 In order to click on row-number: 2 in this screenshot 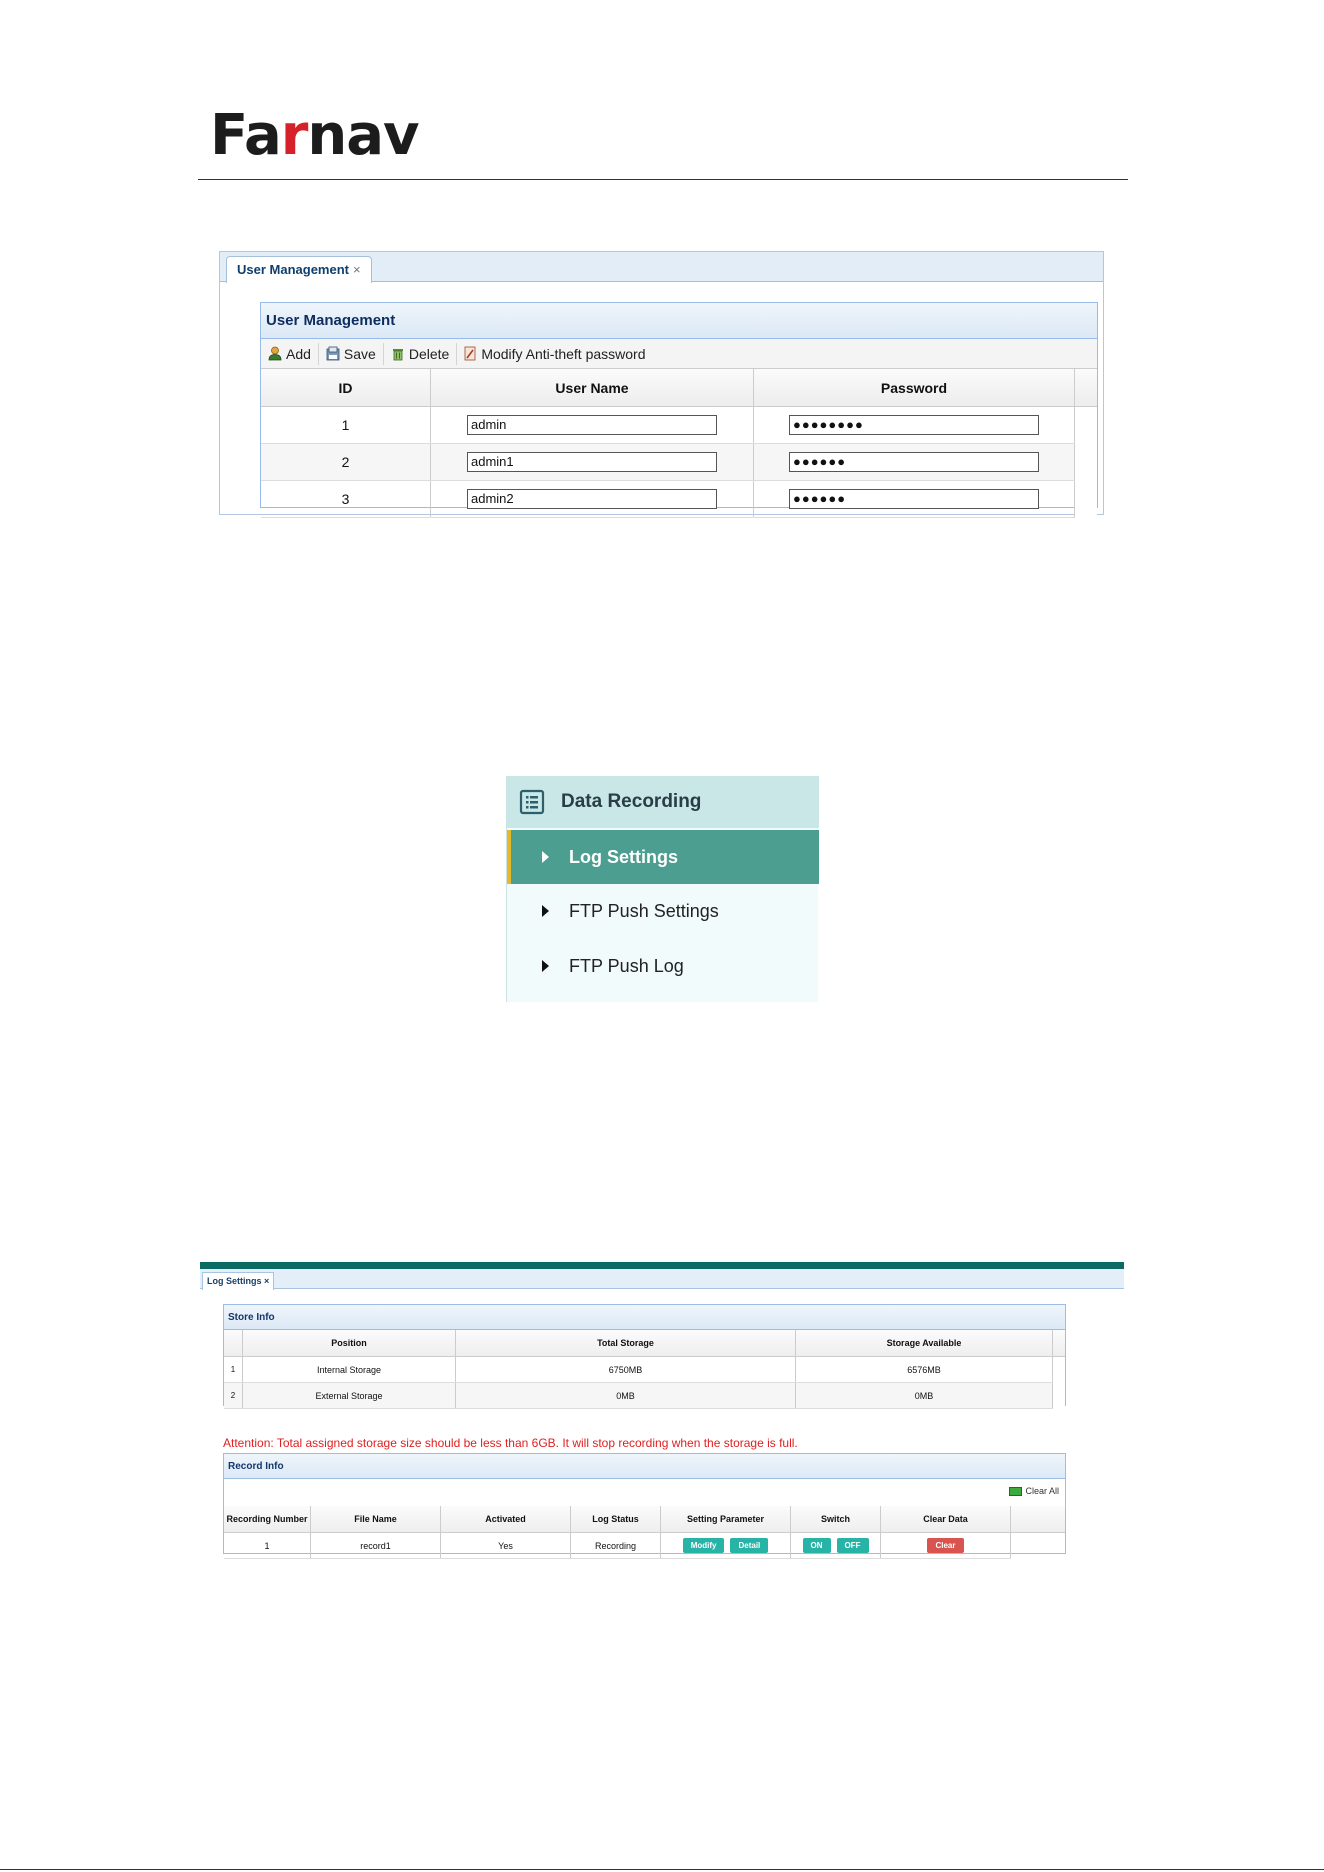, I will do `click(233, 1395)`.